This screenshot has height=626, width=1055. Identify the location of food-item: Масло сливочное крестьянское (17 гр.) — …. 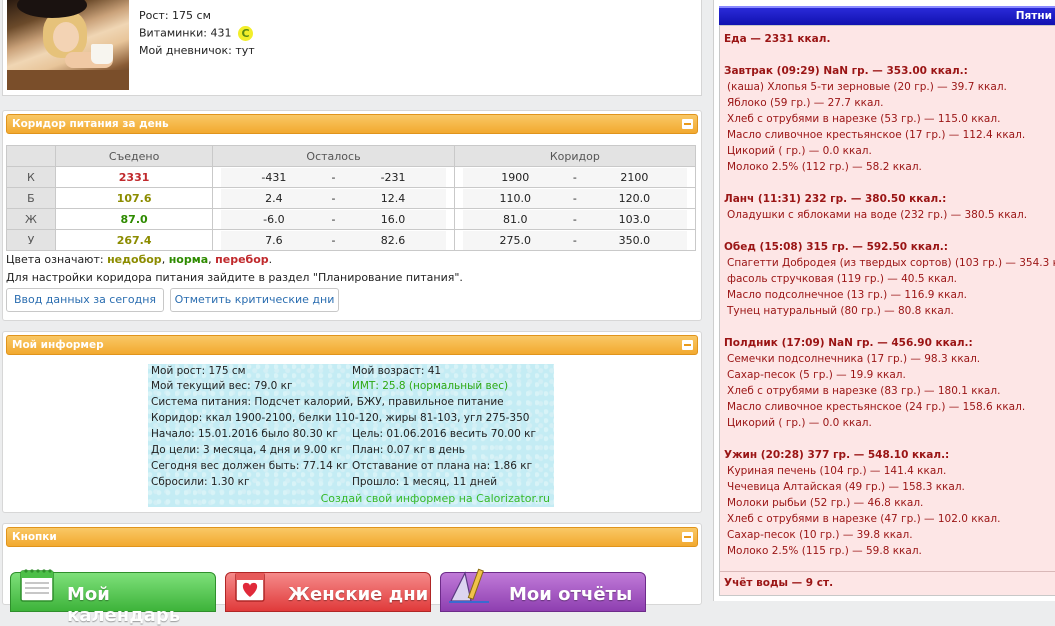
(889, 135).